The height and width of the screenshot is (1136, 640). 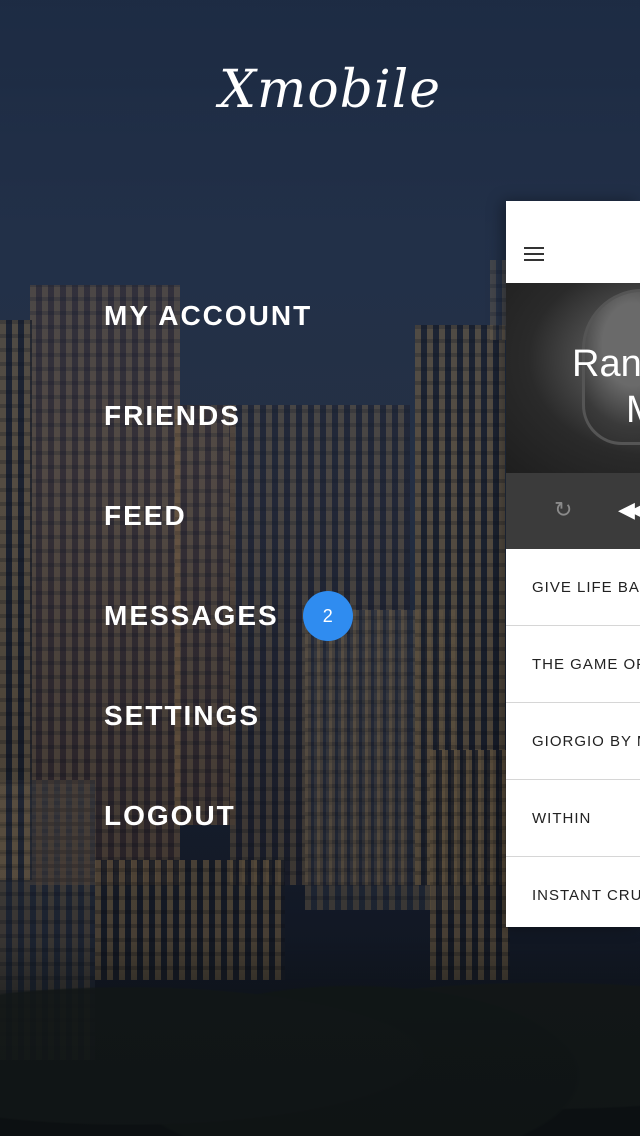 What do you see at coordinates (586, 664) in the screenshot?
I see `track-title: THE GAME OF` at bounding box center [586, 664].